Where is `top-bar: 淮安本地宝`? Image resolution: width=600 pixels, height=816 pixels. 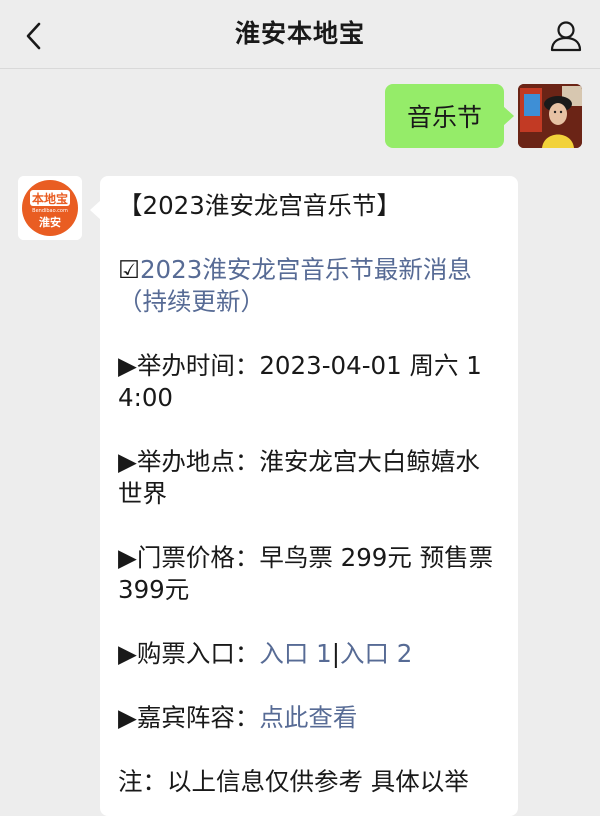 top-bar: 淮安本地宝 is located at coordinates (300, 34).